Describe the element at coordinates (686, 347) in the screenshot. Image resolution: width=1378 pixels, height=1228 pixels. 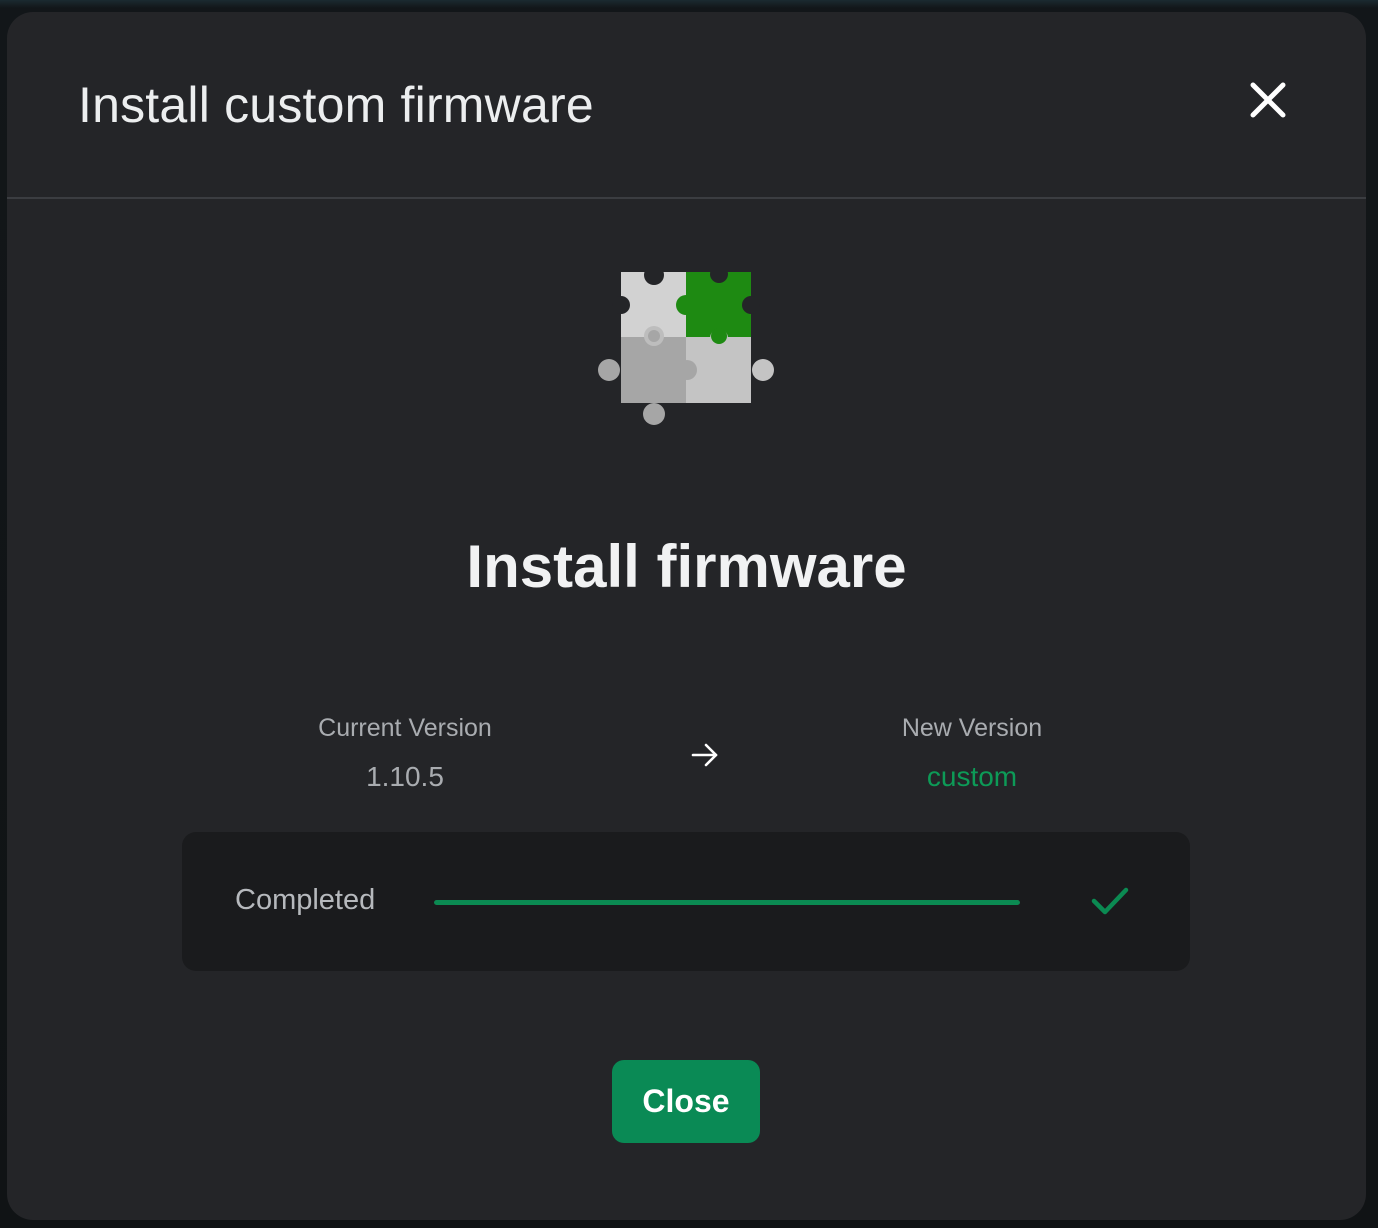
I see `puzzle-pieces-icon` at that location.